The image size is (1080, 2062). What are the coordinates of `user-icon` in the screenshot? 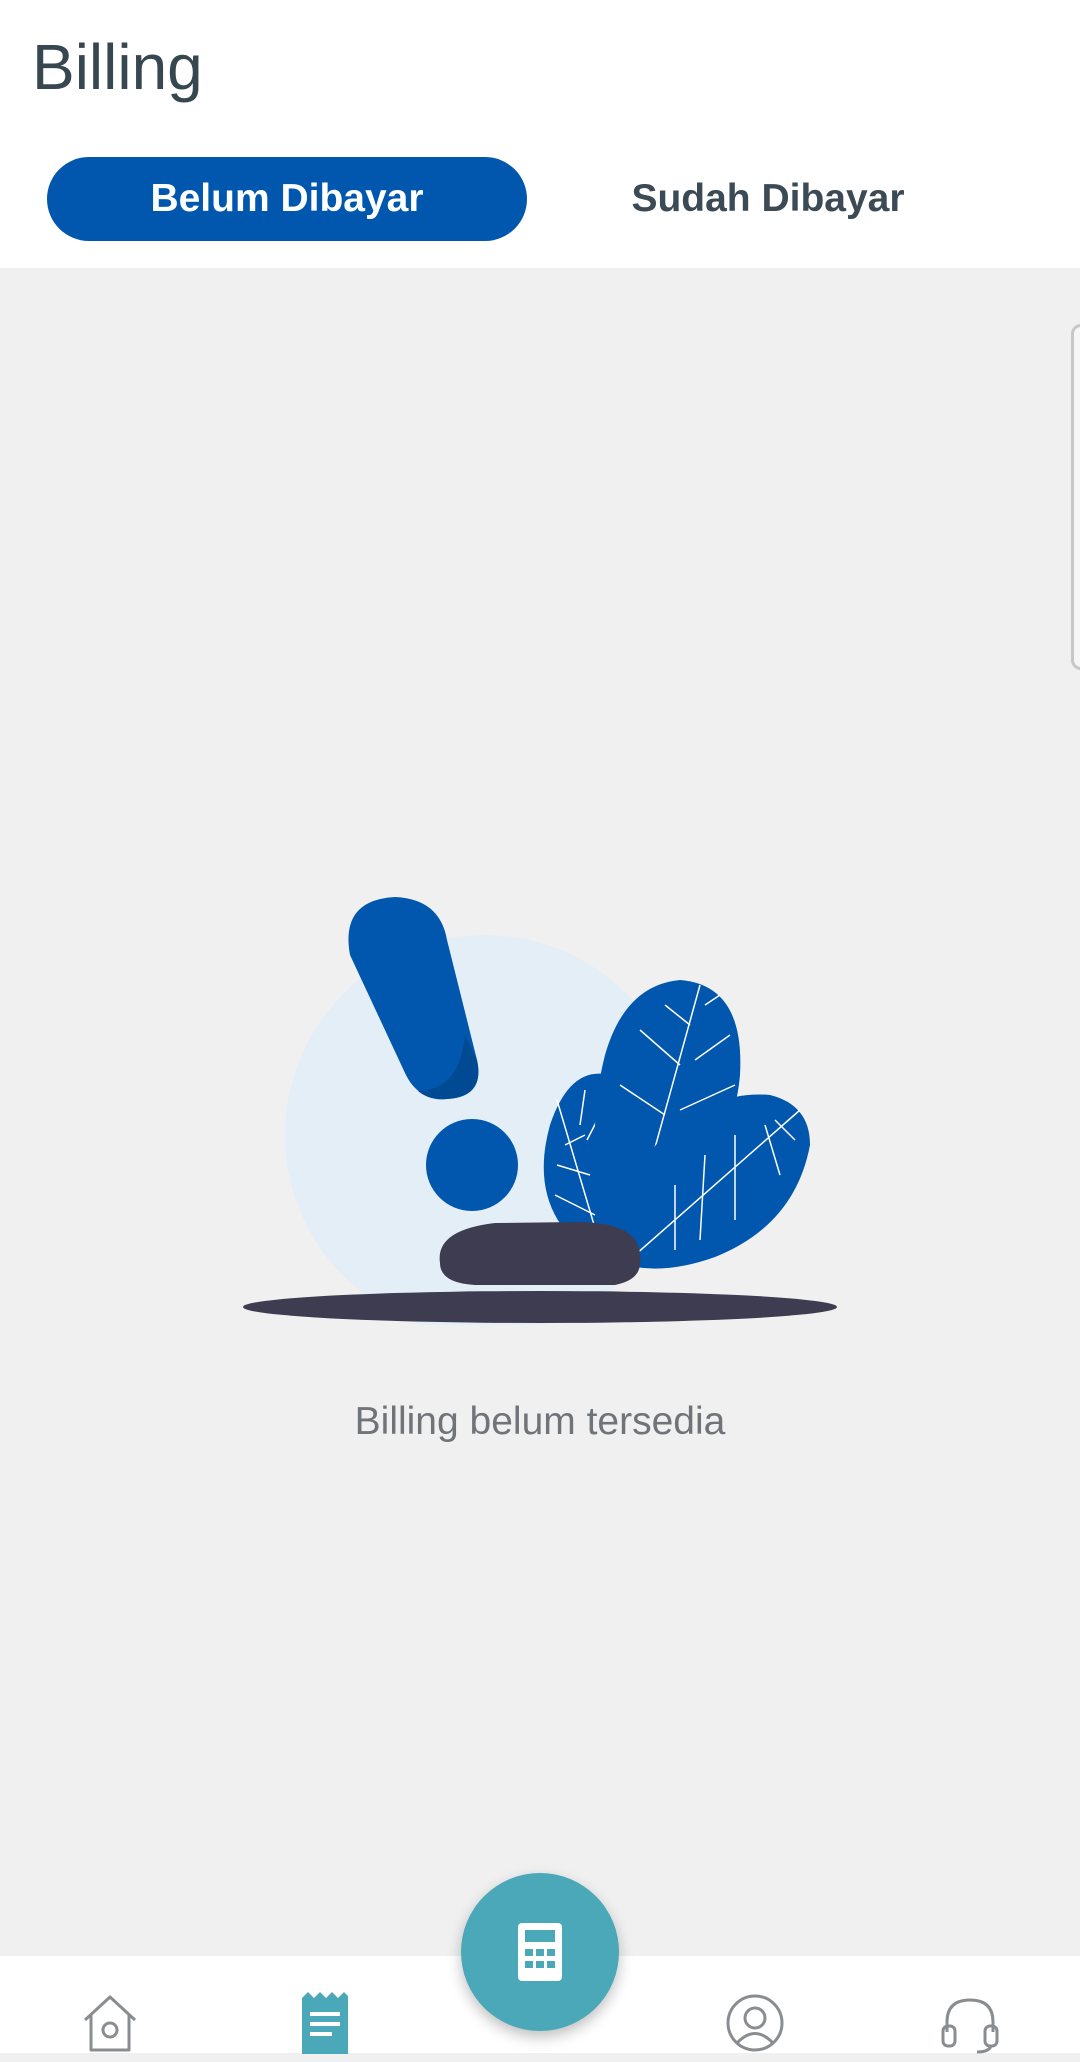 It's located at (755, 2023).